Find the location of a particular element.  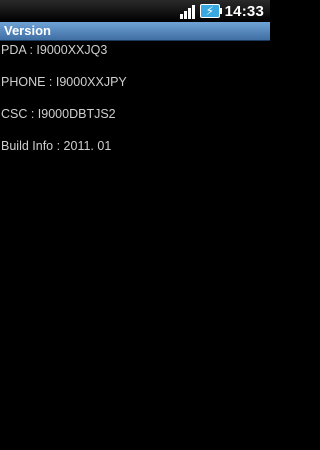

build-info: Build Info : 2011. 01 is located at coordinates (56, 146).